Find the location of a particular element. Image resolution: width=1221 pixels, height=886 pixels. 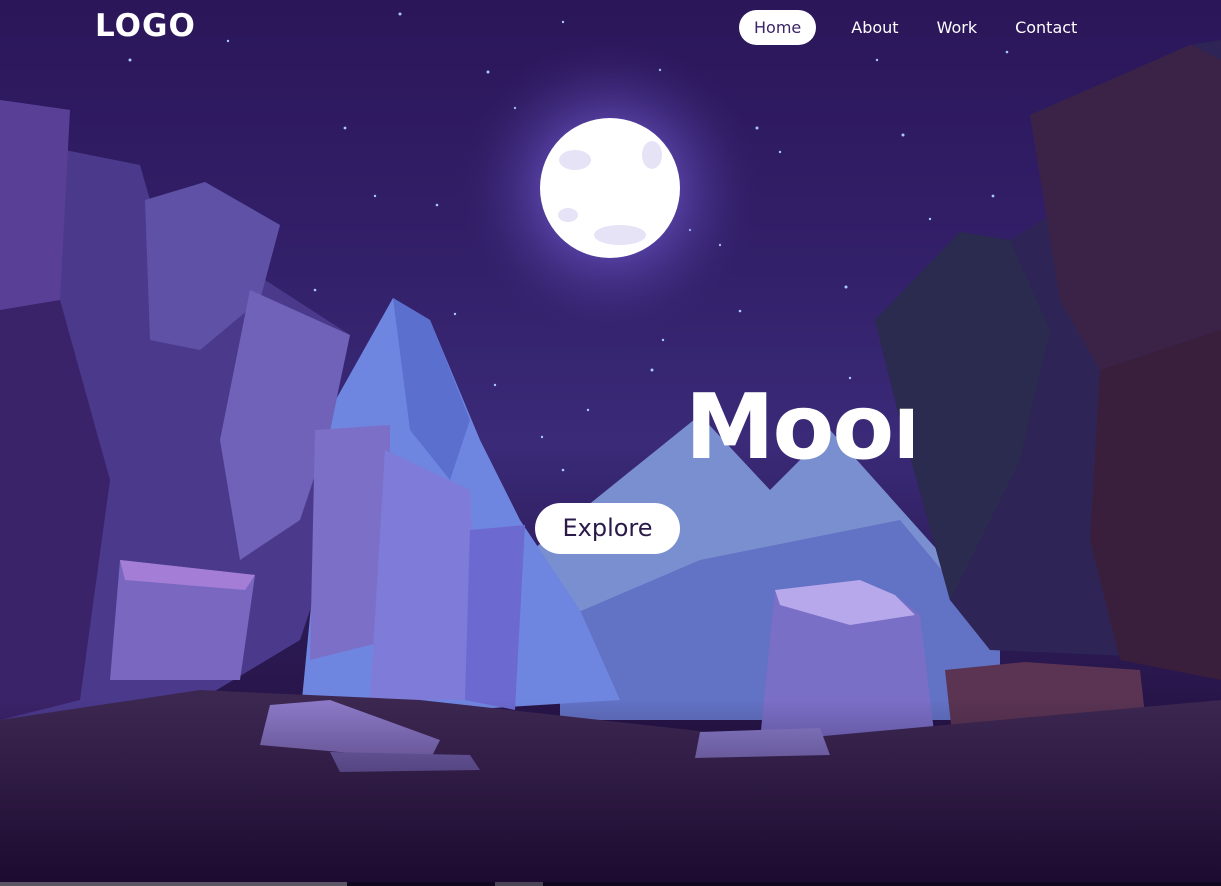

scrollbar-thumb-secondary is located at coordinates (519, 884).